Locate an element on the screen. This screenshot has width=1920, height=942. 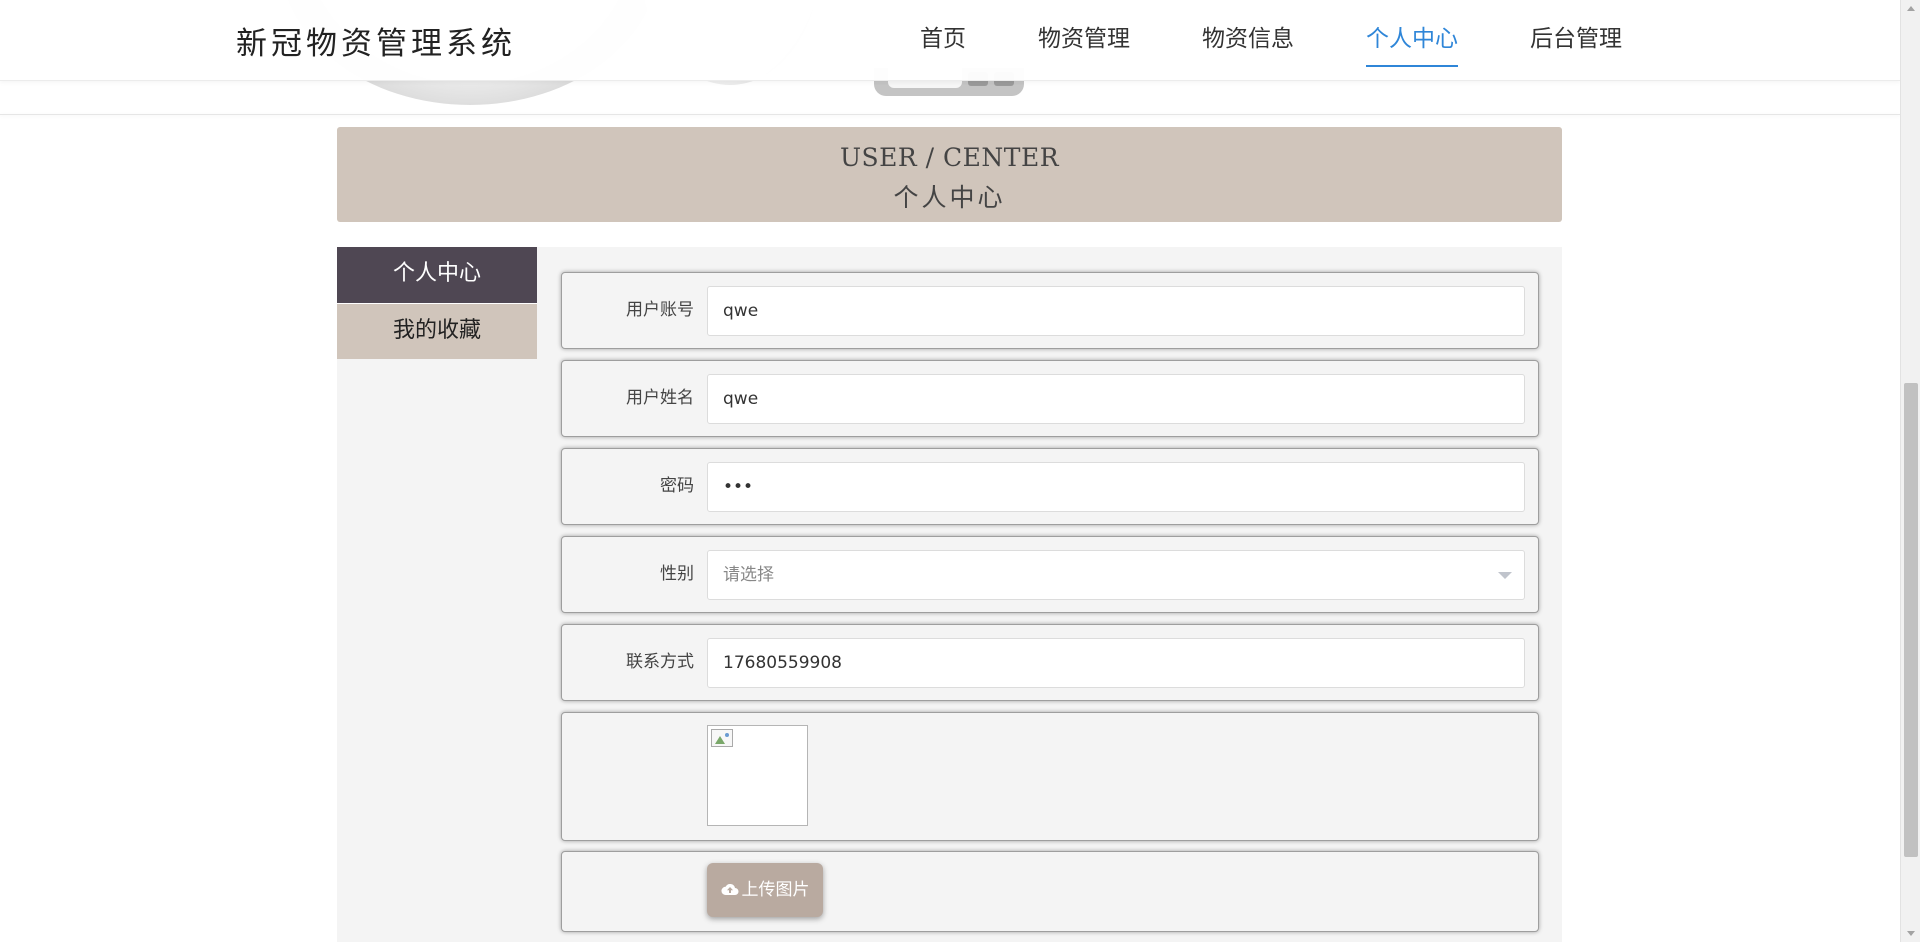
form-row-password: 密码 ••• is located at coordinates (1050, 486).